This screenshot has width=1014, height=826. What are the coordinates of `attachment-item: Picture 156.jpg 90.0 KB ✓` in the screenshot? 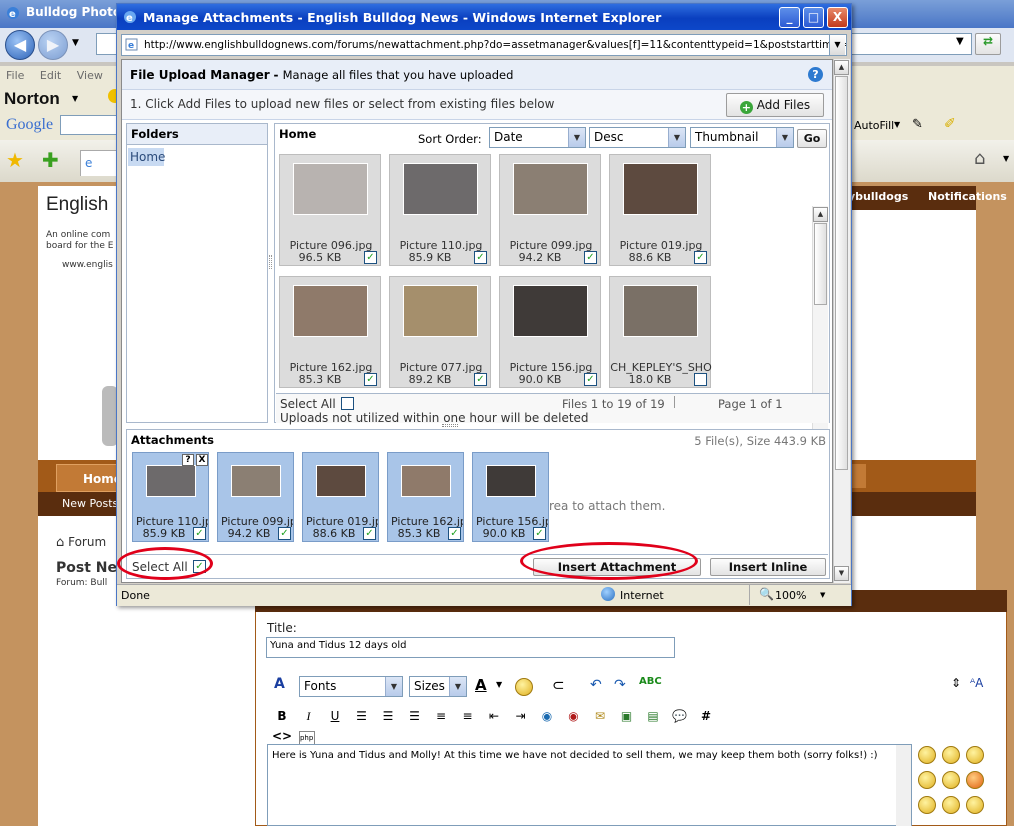 It's located at (510, 497).